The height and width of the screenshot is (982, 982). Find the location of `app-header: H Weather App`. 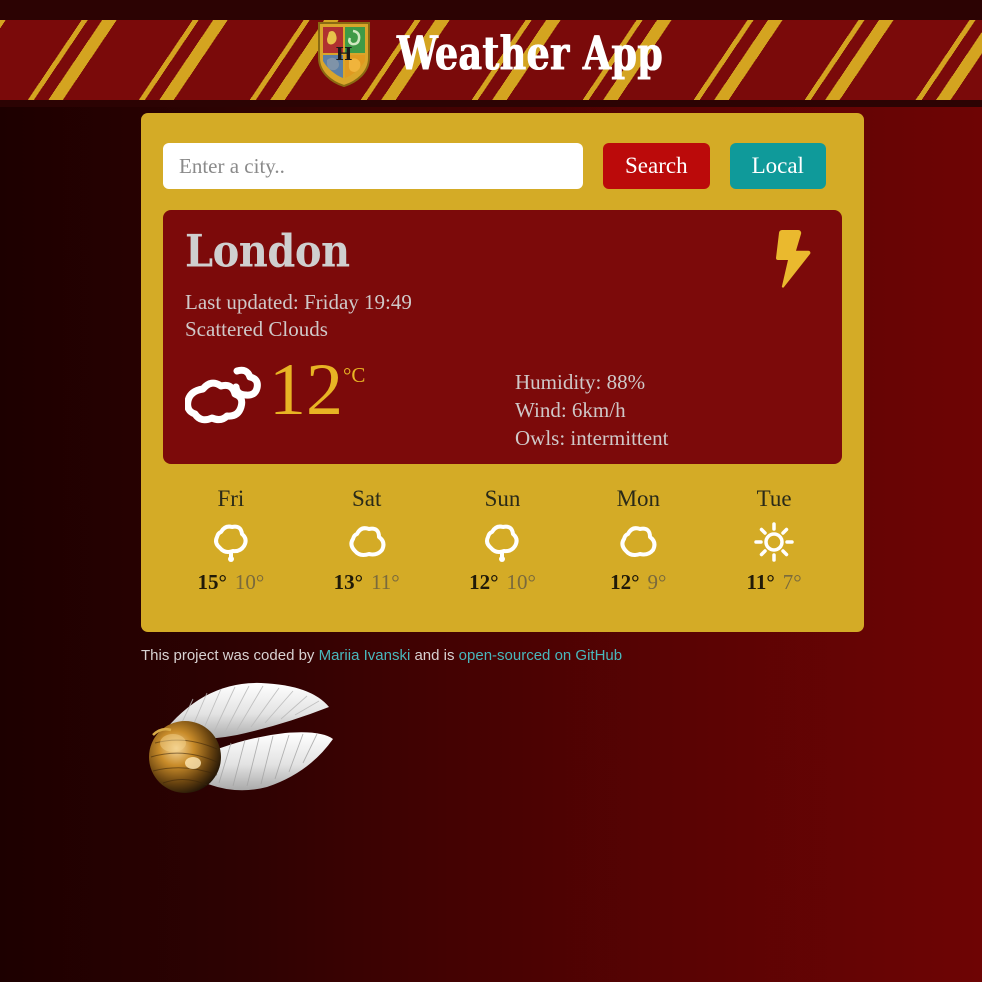

app-header: H Weather App is located at coordinates (491, 53).